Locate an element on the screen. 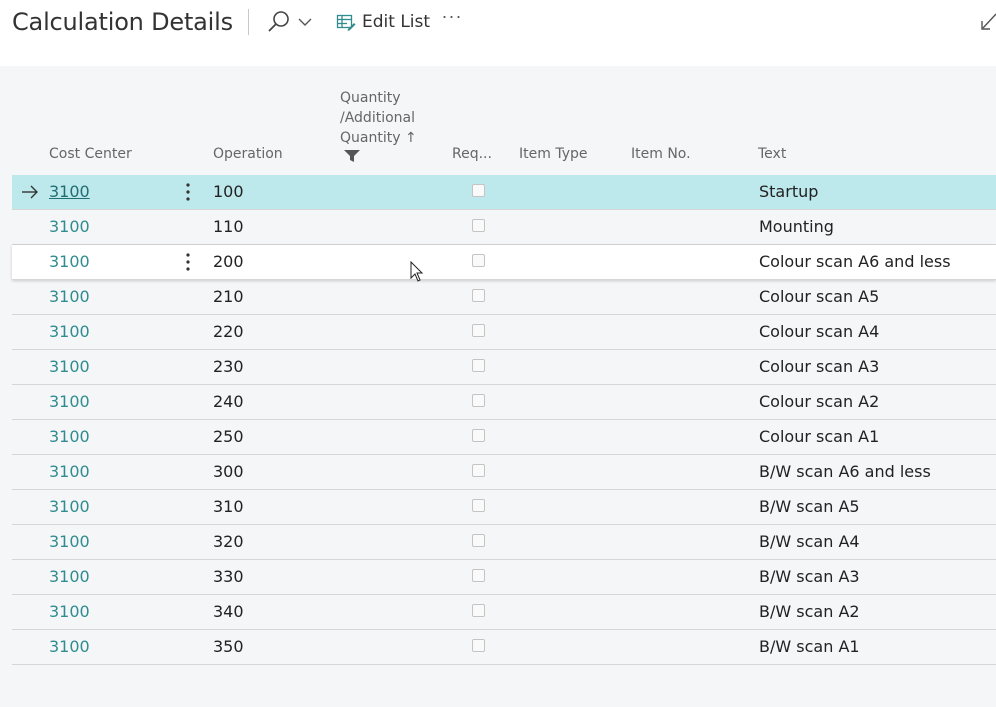  text-cell: Mounting is located at coordinates (796, 226).